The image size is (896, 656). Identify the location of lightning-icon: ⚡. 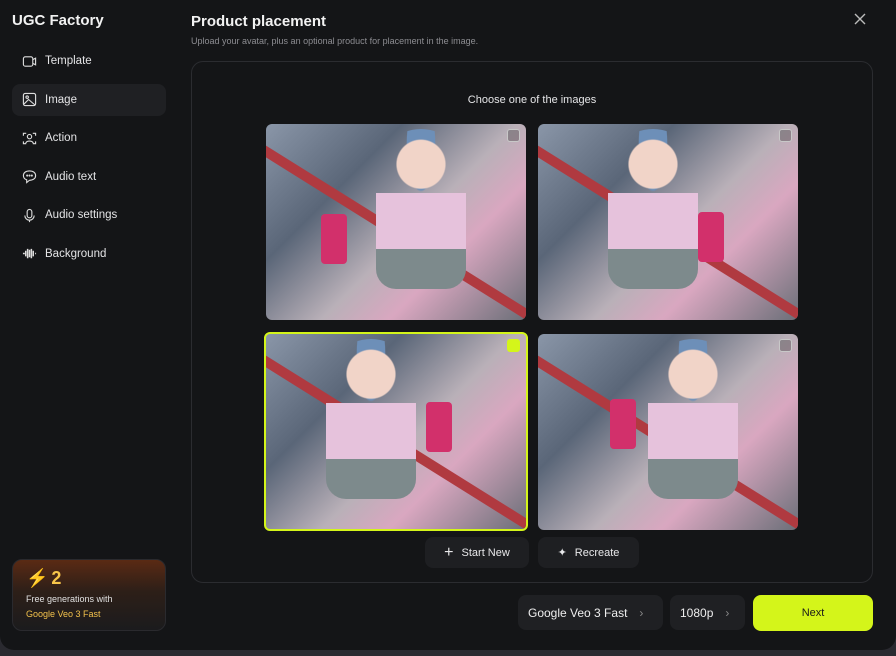
(37, 578).